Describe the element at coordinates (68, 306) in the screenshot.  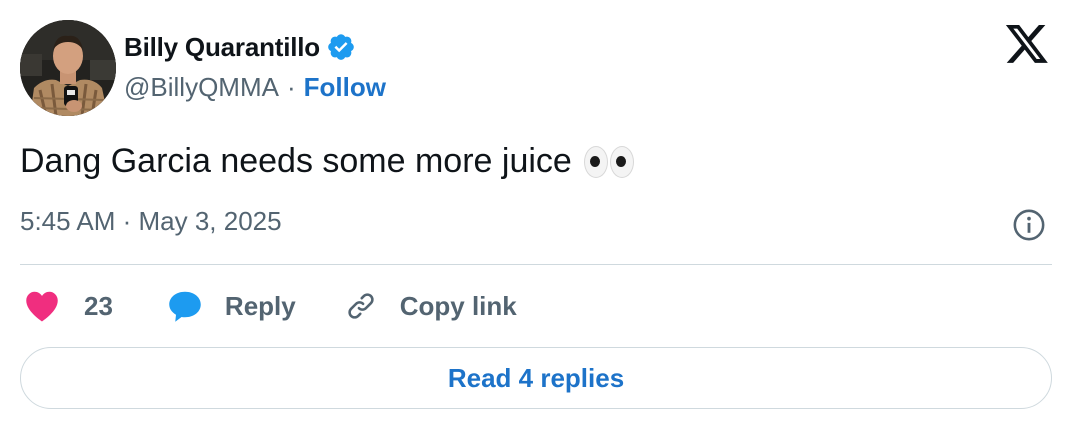
I see `like-button: 23` at that location.